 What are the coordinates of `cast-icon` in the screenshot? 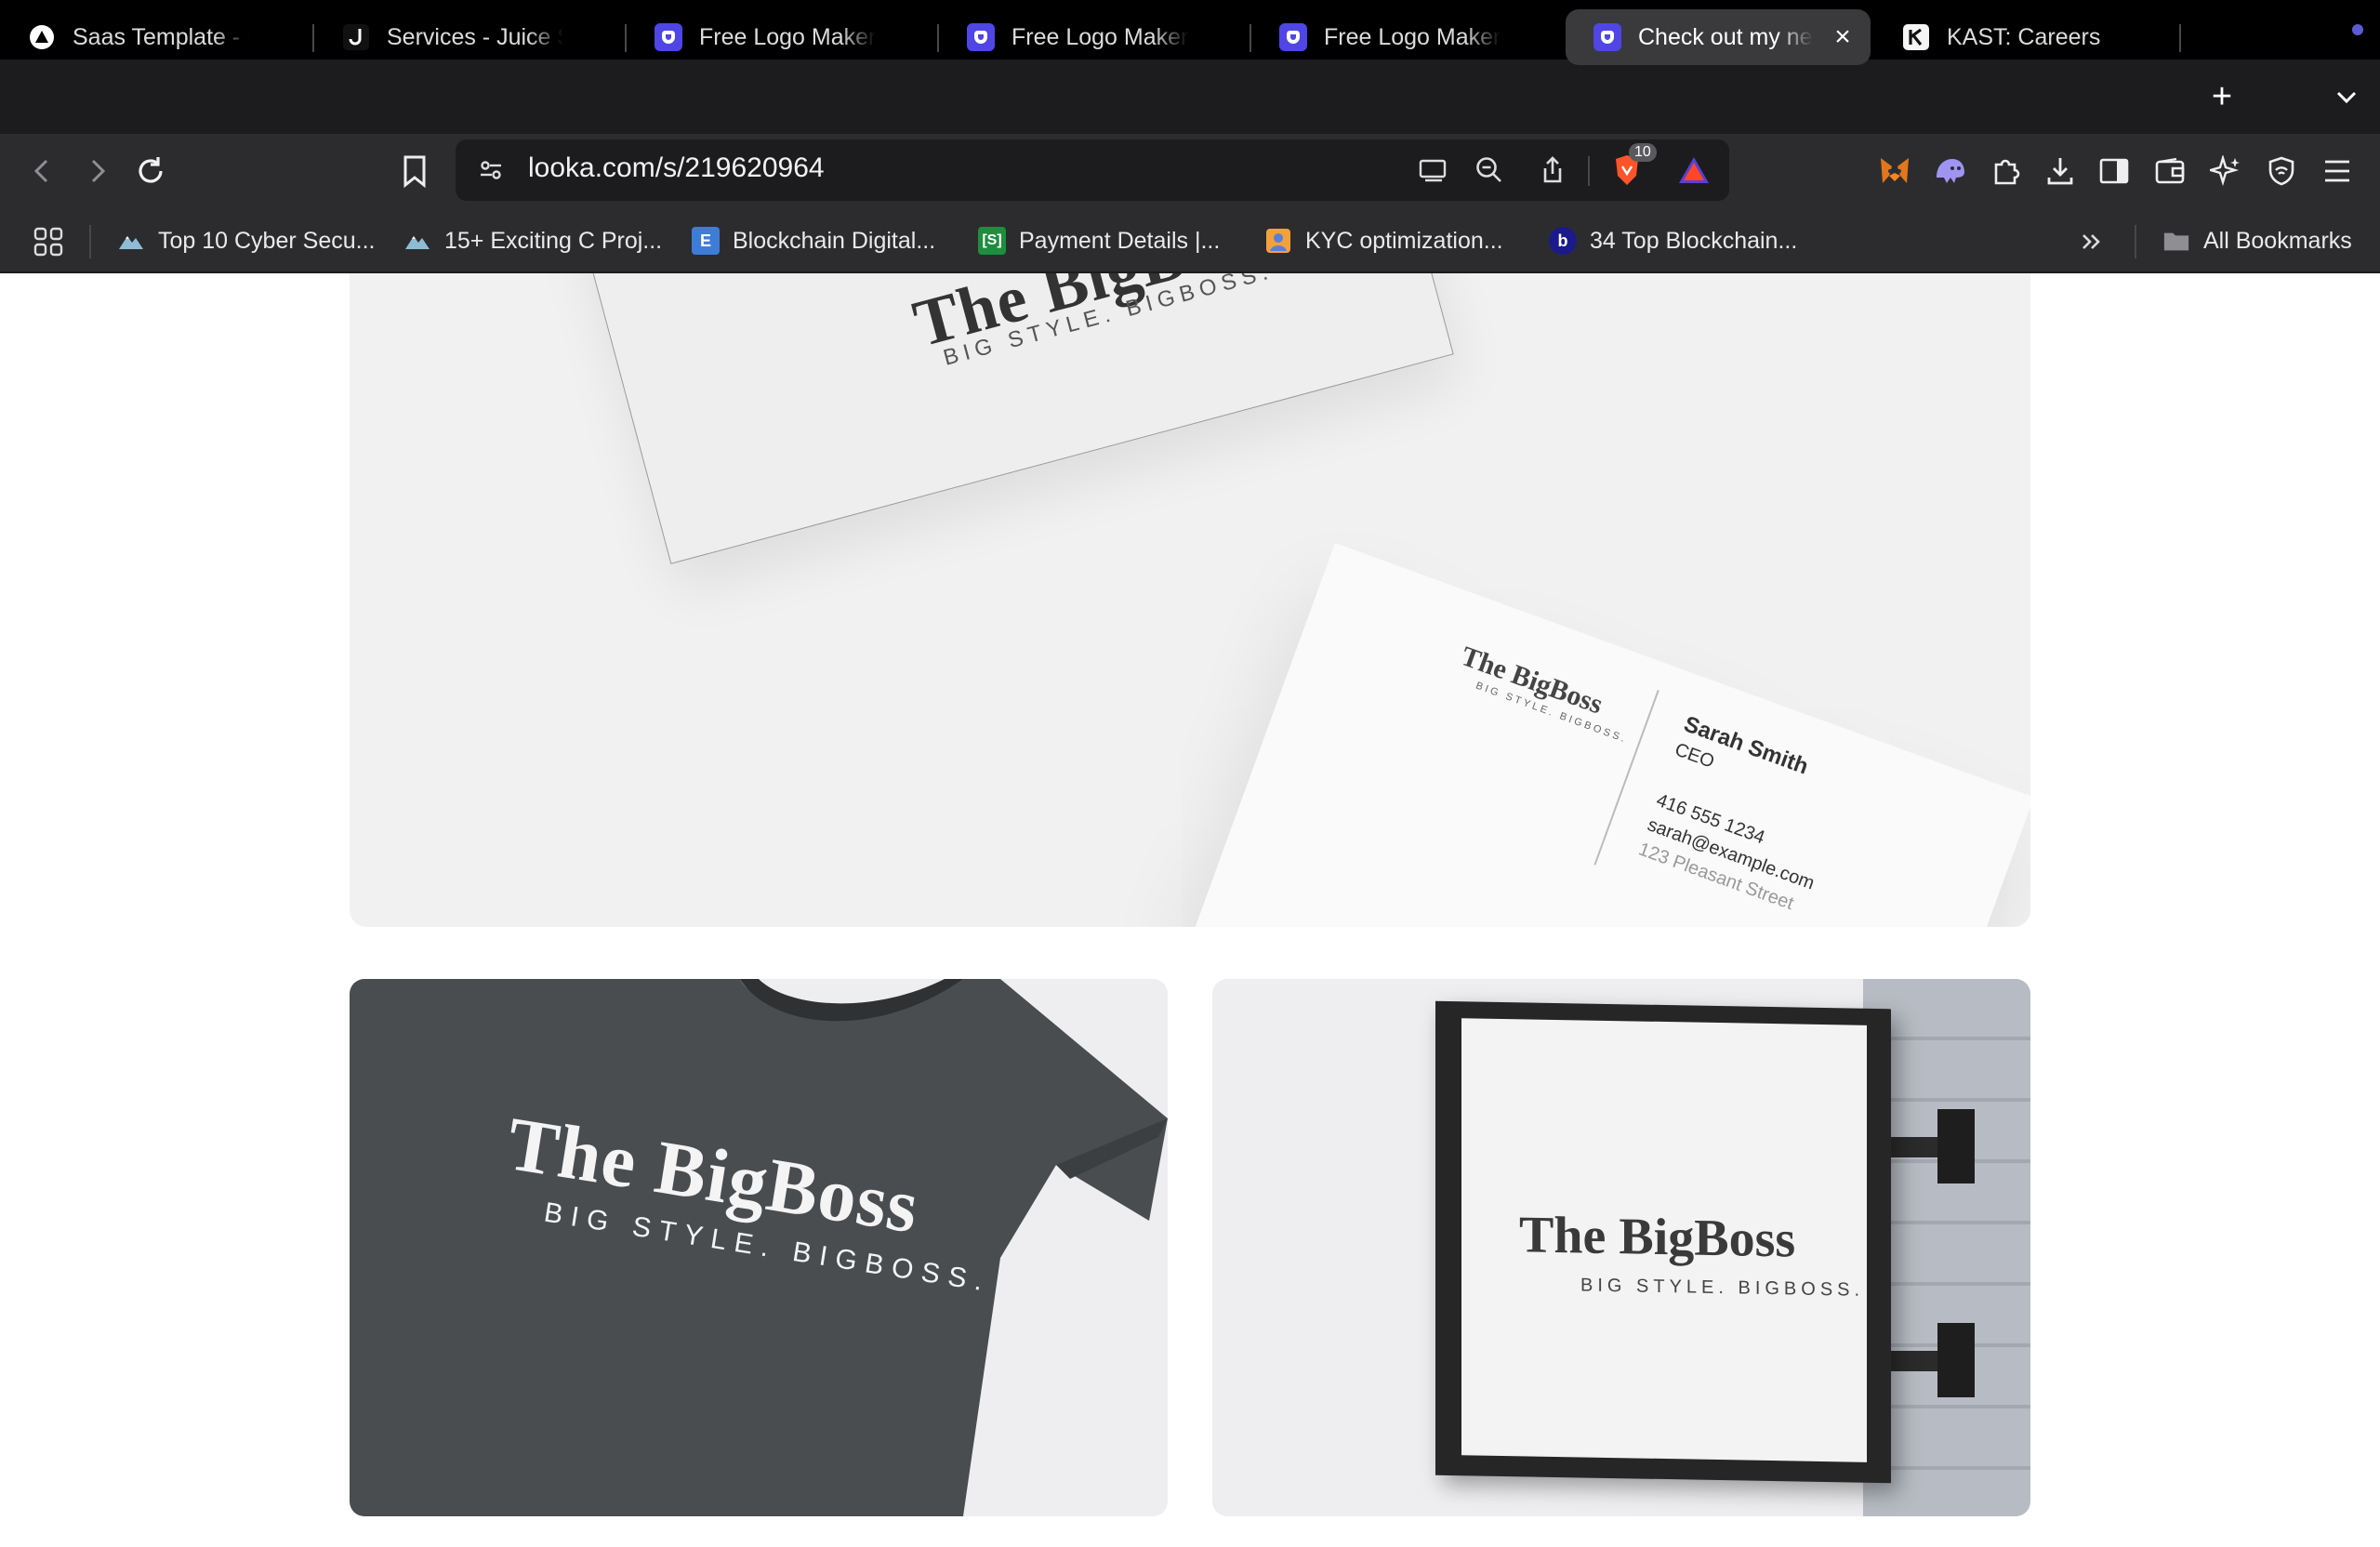 It's located at (1433, 170).